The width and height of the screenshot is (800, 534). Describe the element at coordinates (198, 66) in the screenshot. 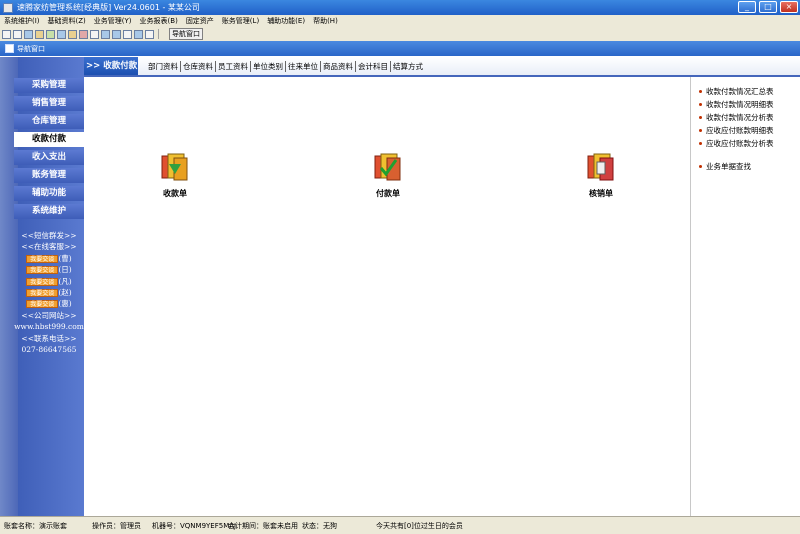

I see `tab-warehouses: 仓库资料` at that location.